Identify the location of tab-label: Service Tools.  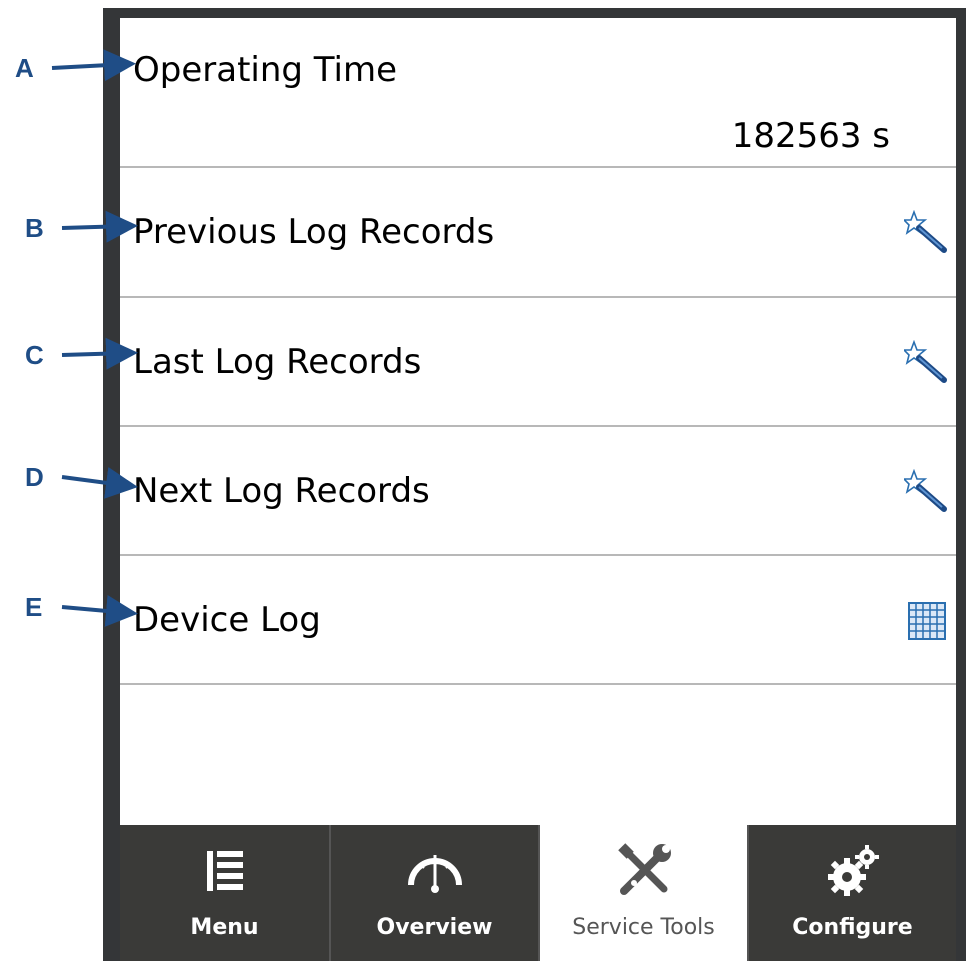
(643, 927).